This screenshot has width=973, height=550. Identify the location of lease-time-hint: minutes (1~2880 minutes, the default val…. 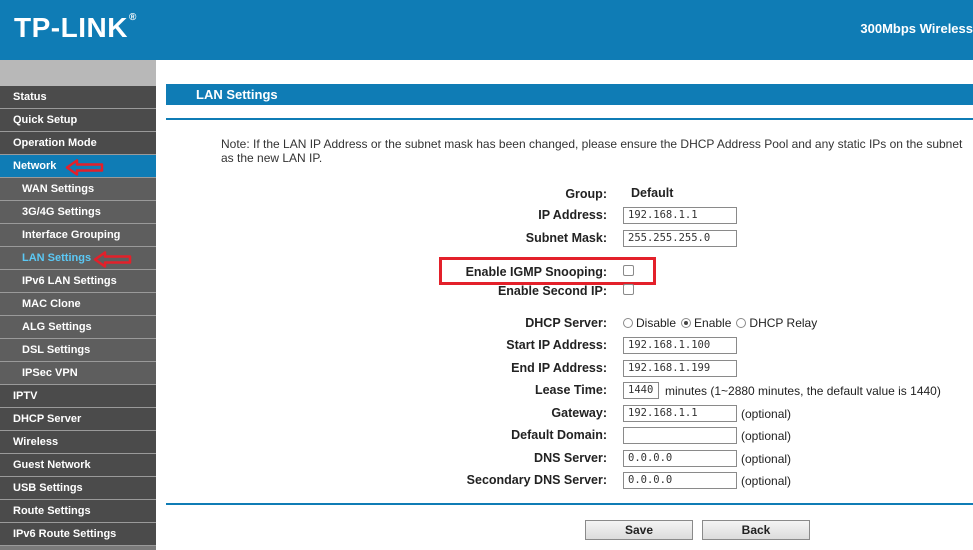
(803, 390).